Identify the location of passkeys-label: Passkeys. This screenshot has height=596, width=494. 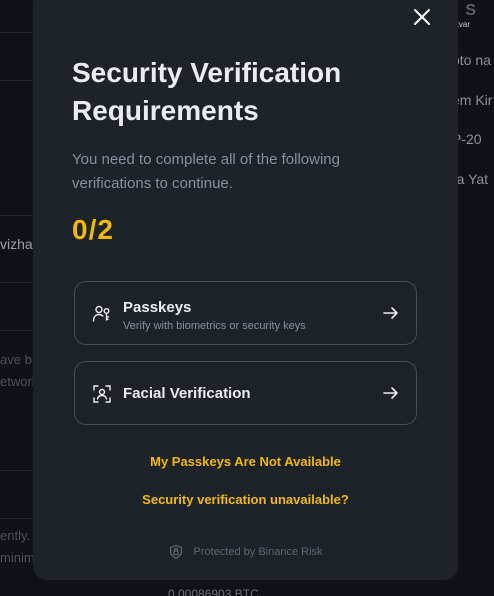
(157, 307).